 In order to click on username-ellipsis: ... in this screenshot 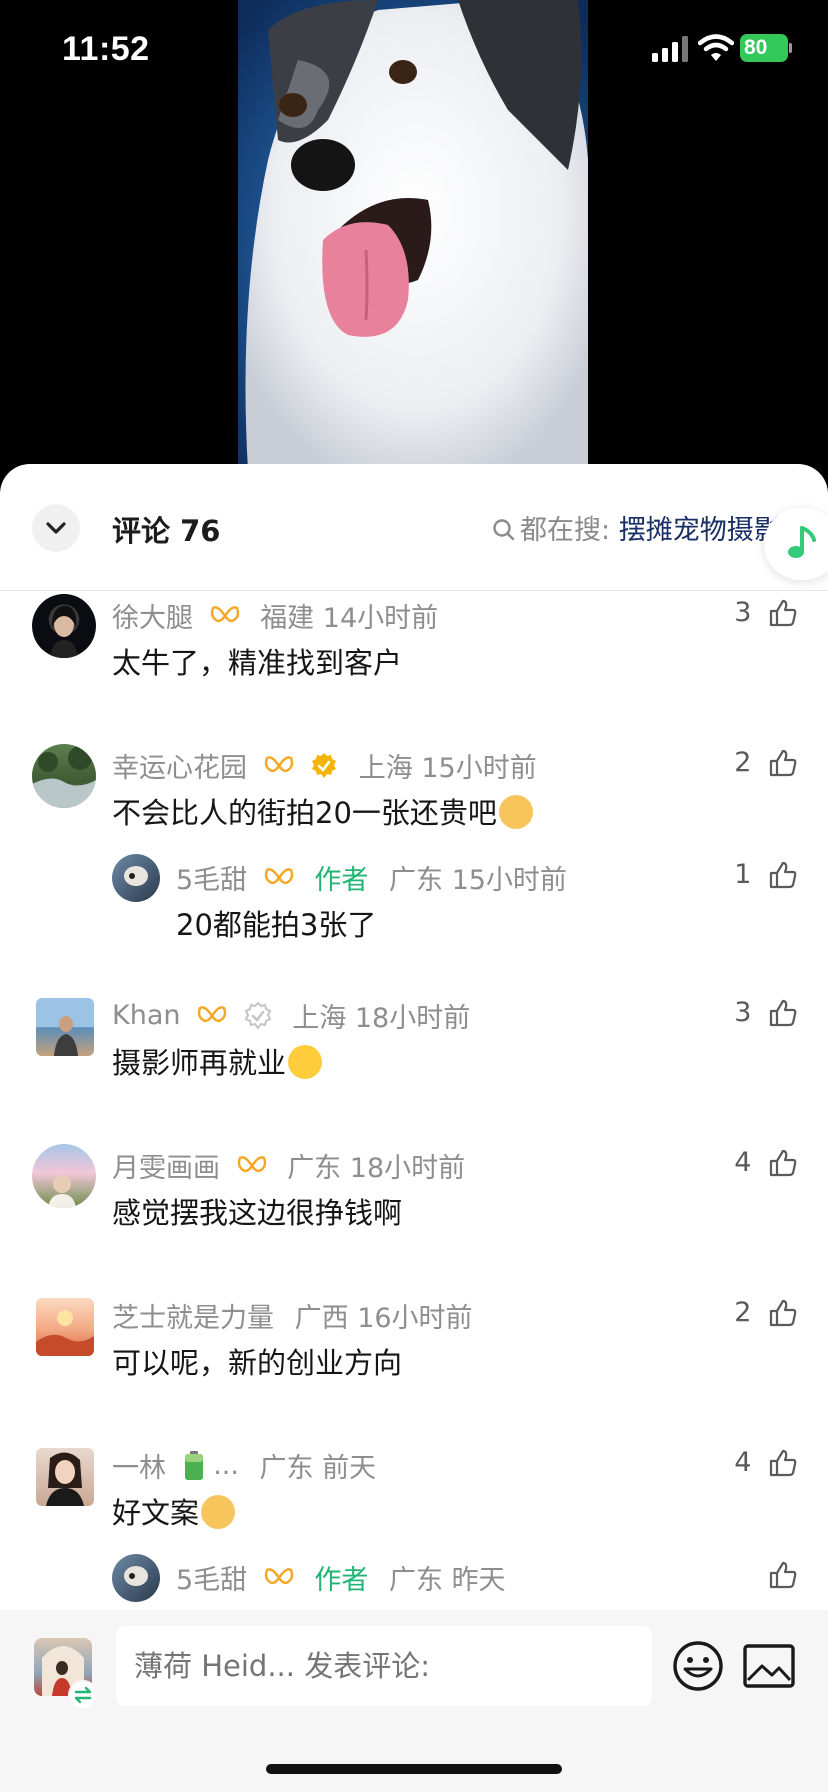, I will do `click(226, 1465)`.